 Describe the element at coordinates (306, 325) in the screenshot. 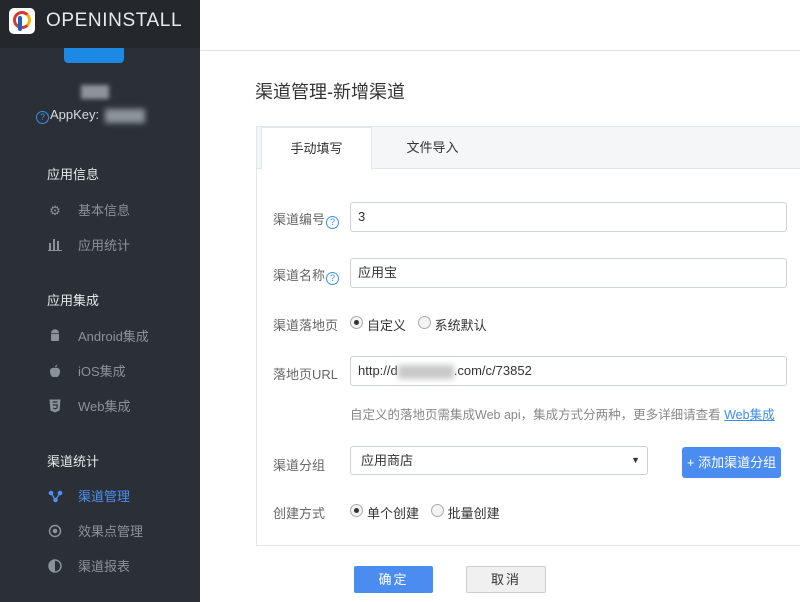

I see `landing-page-label: 渠道落地页` at that location.